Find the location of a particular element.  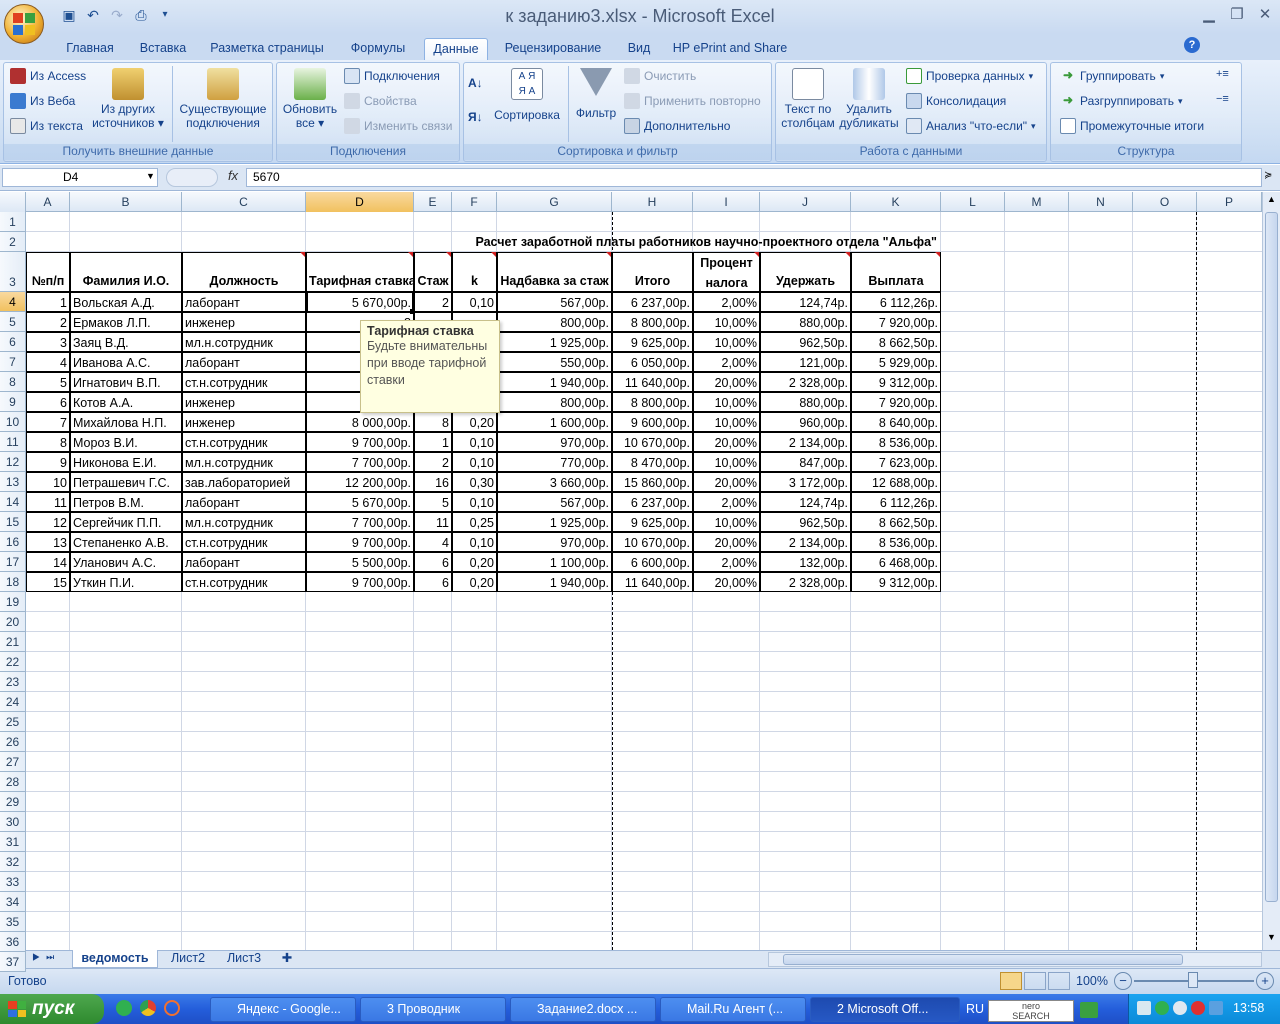

data-cell: 2,00% is located at coordinates (726, 502).